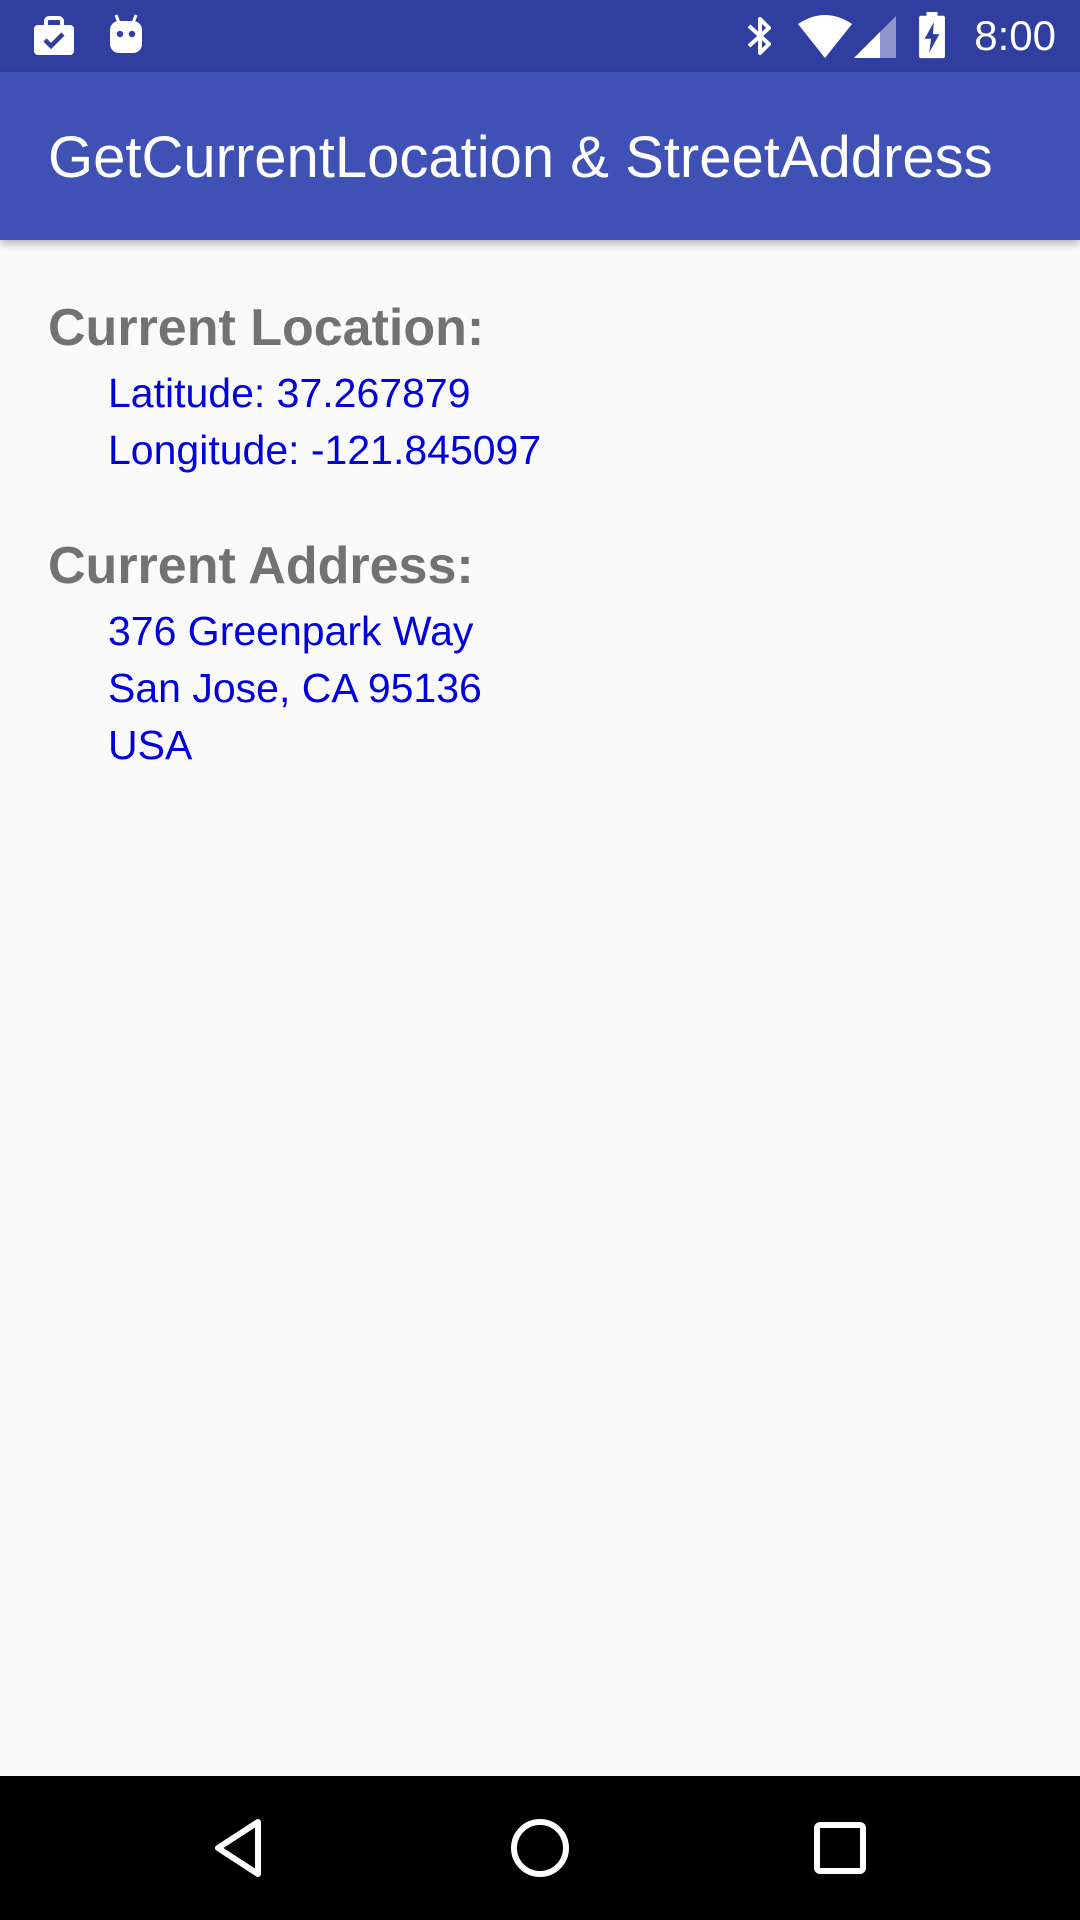  I want to click on longitude-text: Longitude: -121.845097, so click(325, 450).